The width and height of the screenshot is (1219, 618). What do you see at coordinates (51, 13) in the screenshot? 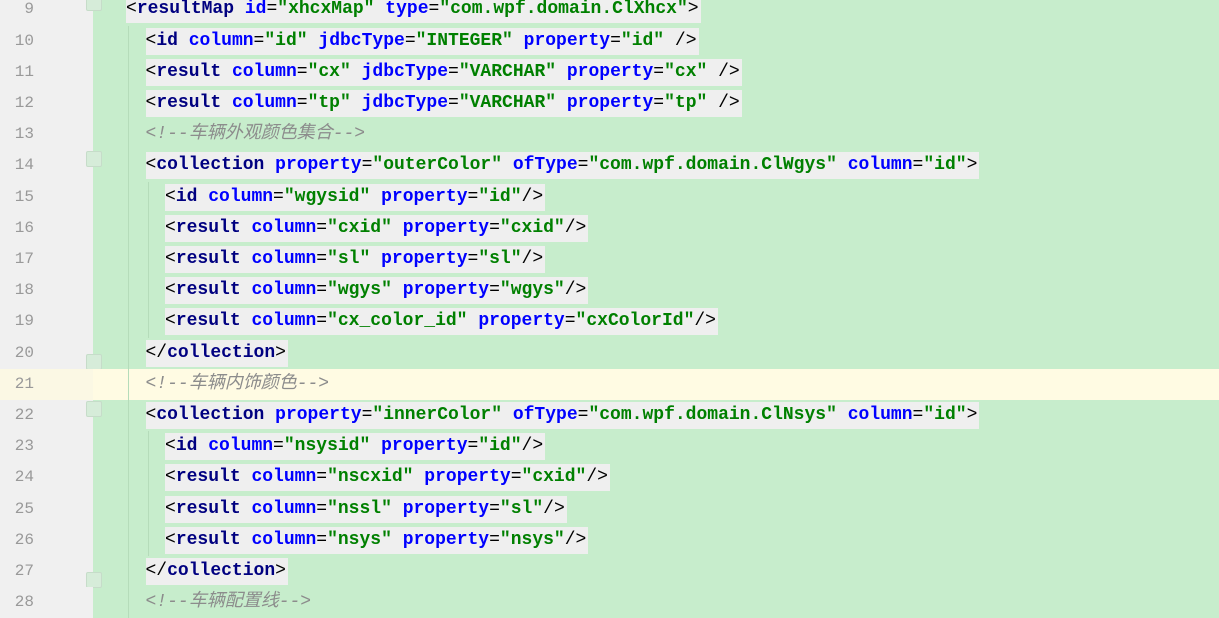
I see `gutter: 9` at bounding box center [51, 13].